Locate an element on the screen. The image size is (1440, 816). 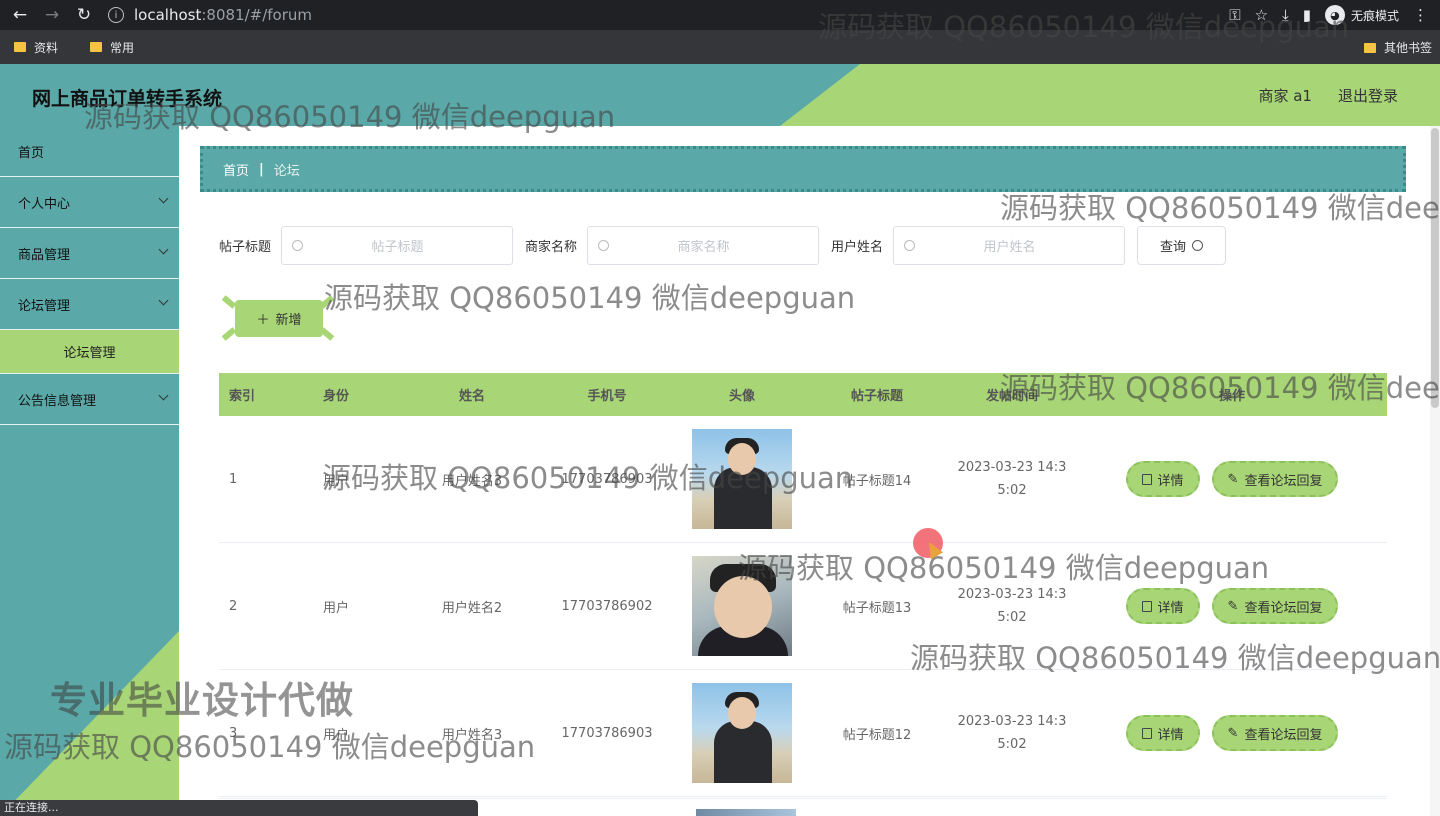
url-host: localhost is located at coordinates (168, 15).